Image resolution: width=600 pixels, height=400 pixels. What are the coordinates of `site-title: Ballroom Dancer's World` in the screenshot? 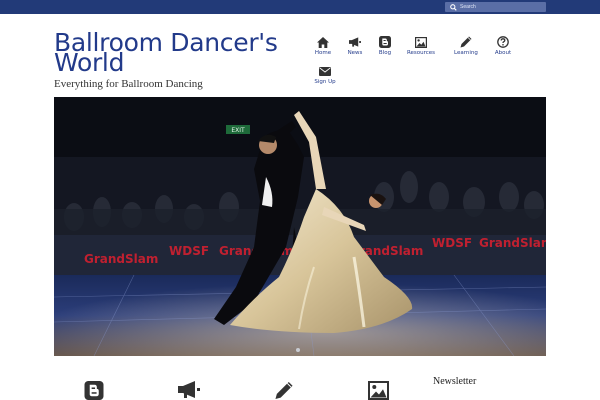 It's located at (179, 52).